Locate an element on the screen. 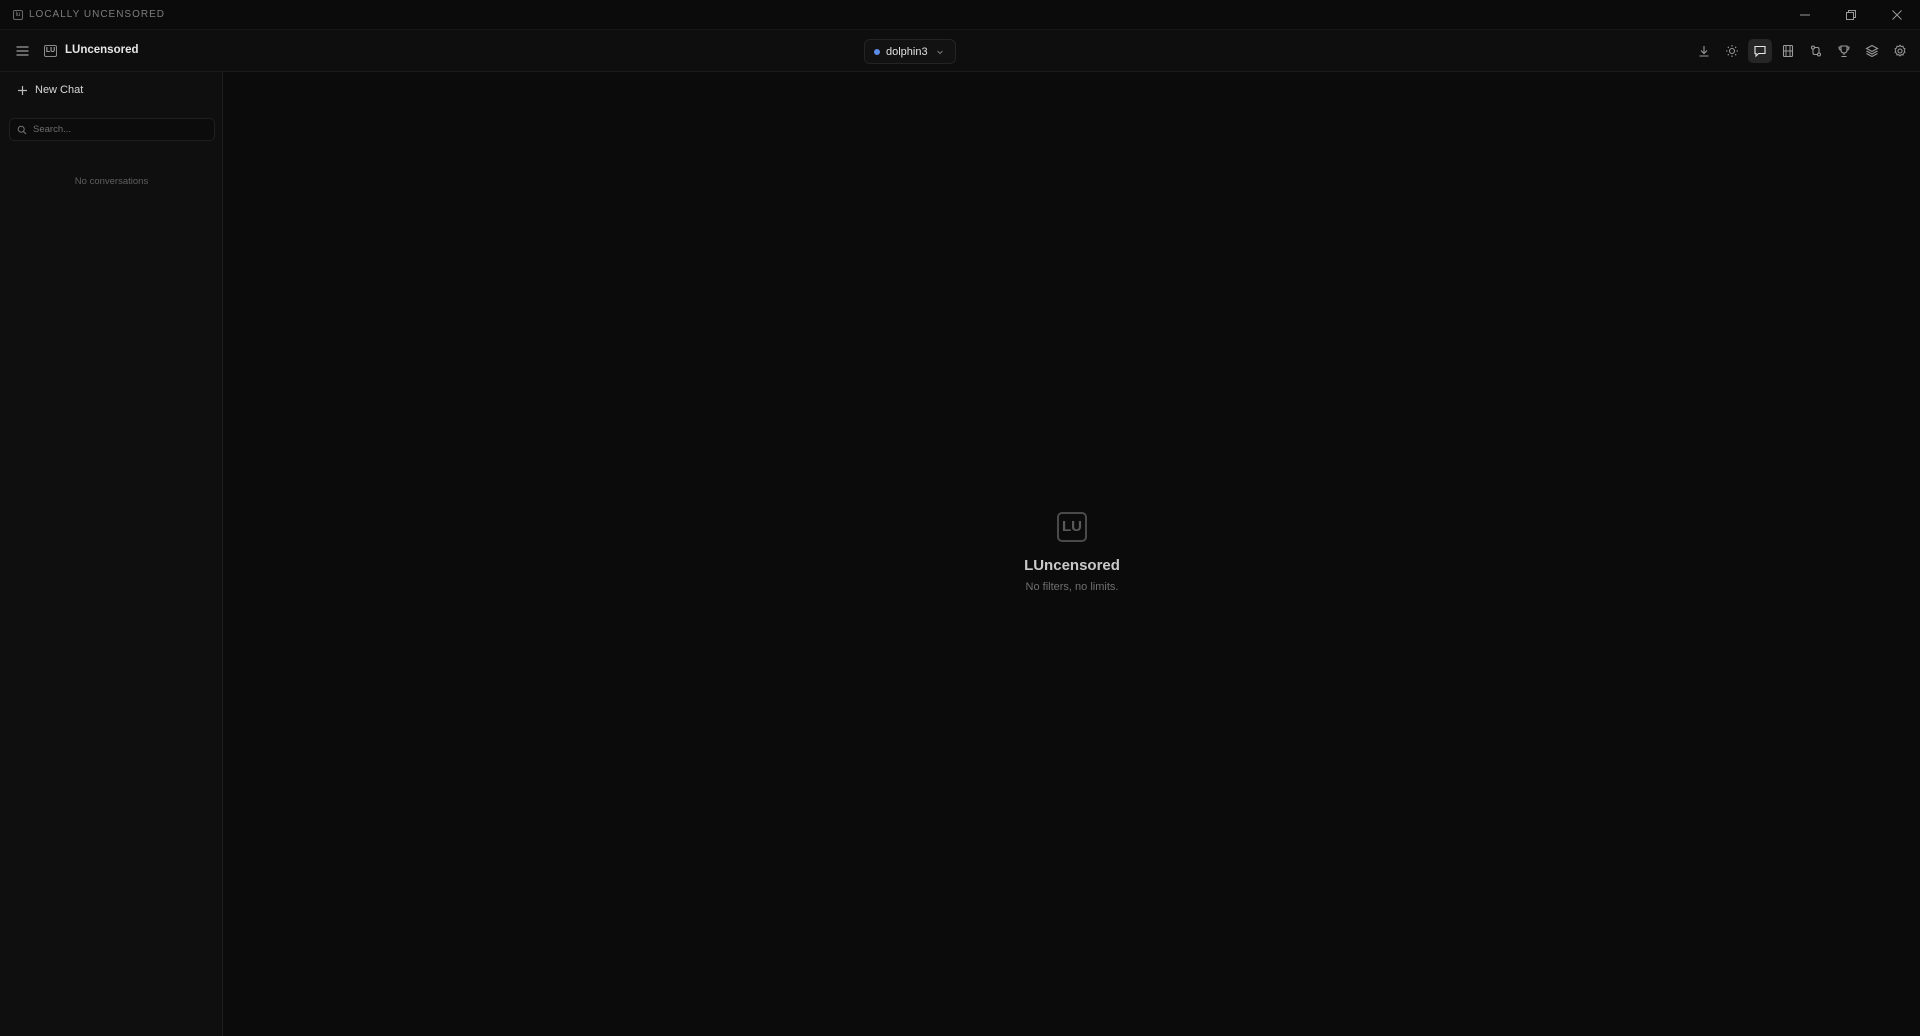  minimize-icon is located at coordinates (1805, 15).